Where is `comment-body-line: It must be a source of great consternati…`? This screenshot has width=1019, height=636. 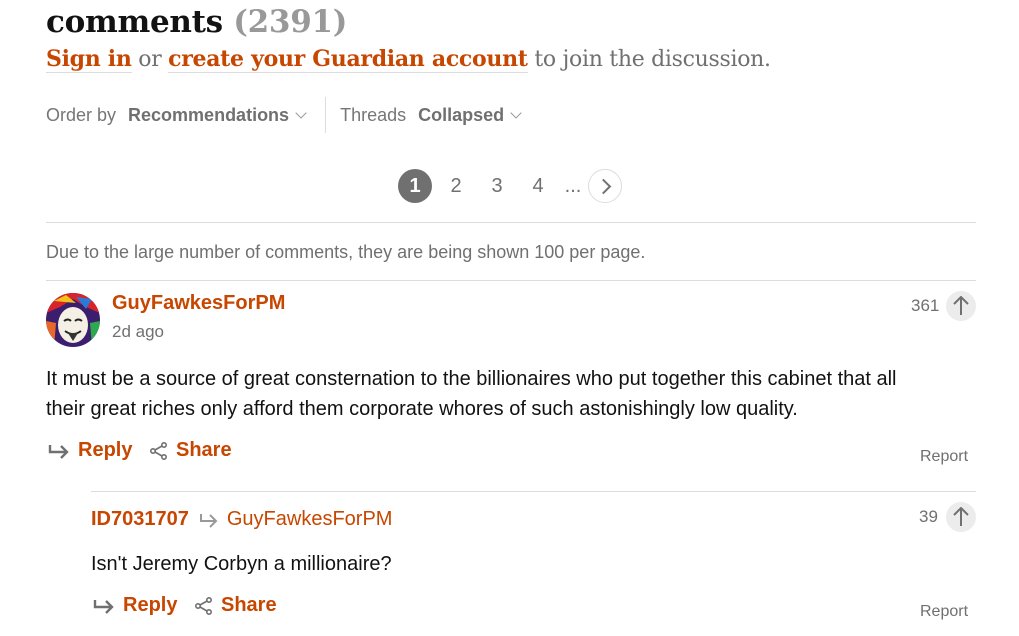
comment-body-line: It must be a source of great consternati… is located at coordinates (471, 379).